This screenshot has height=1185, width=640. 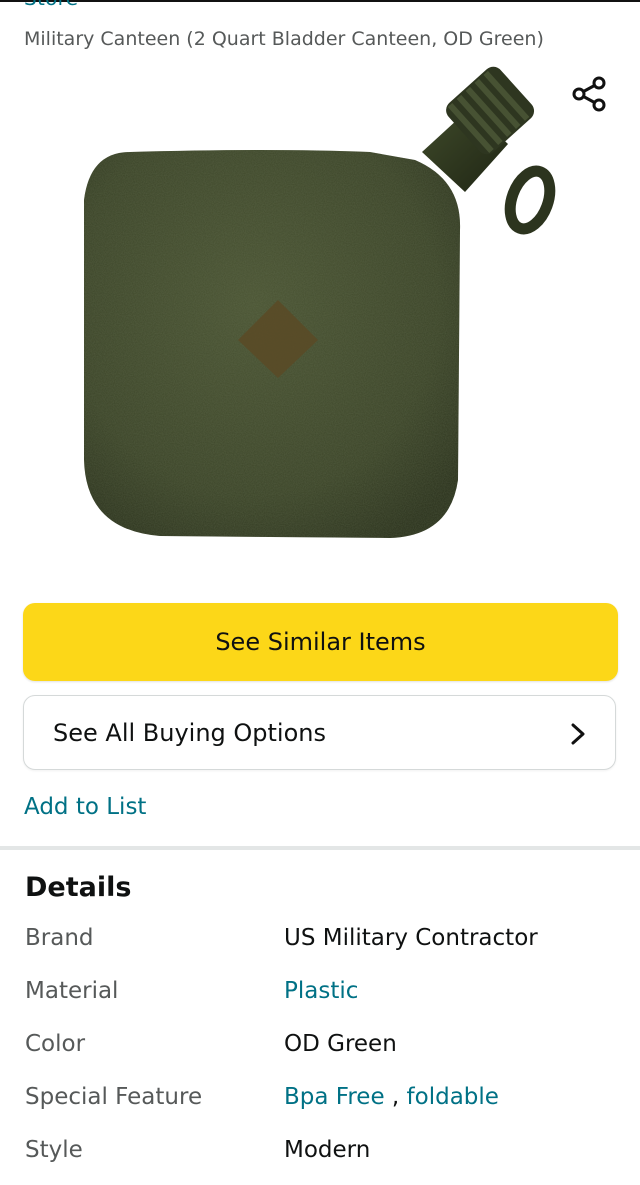 I want to click on top-rule, so click(x=320, y=1).